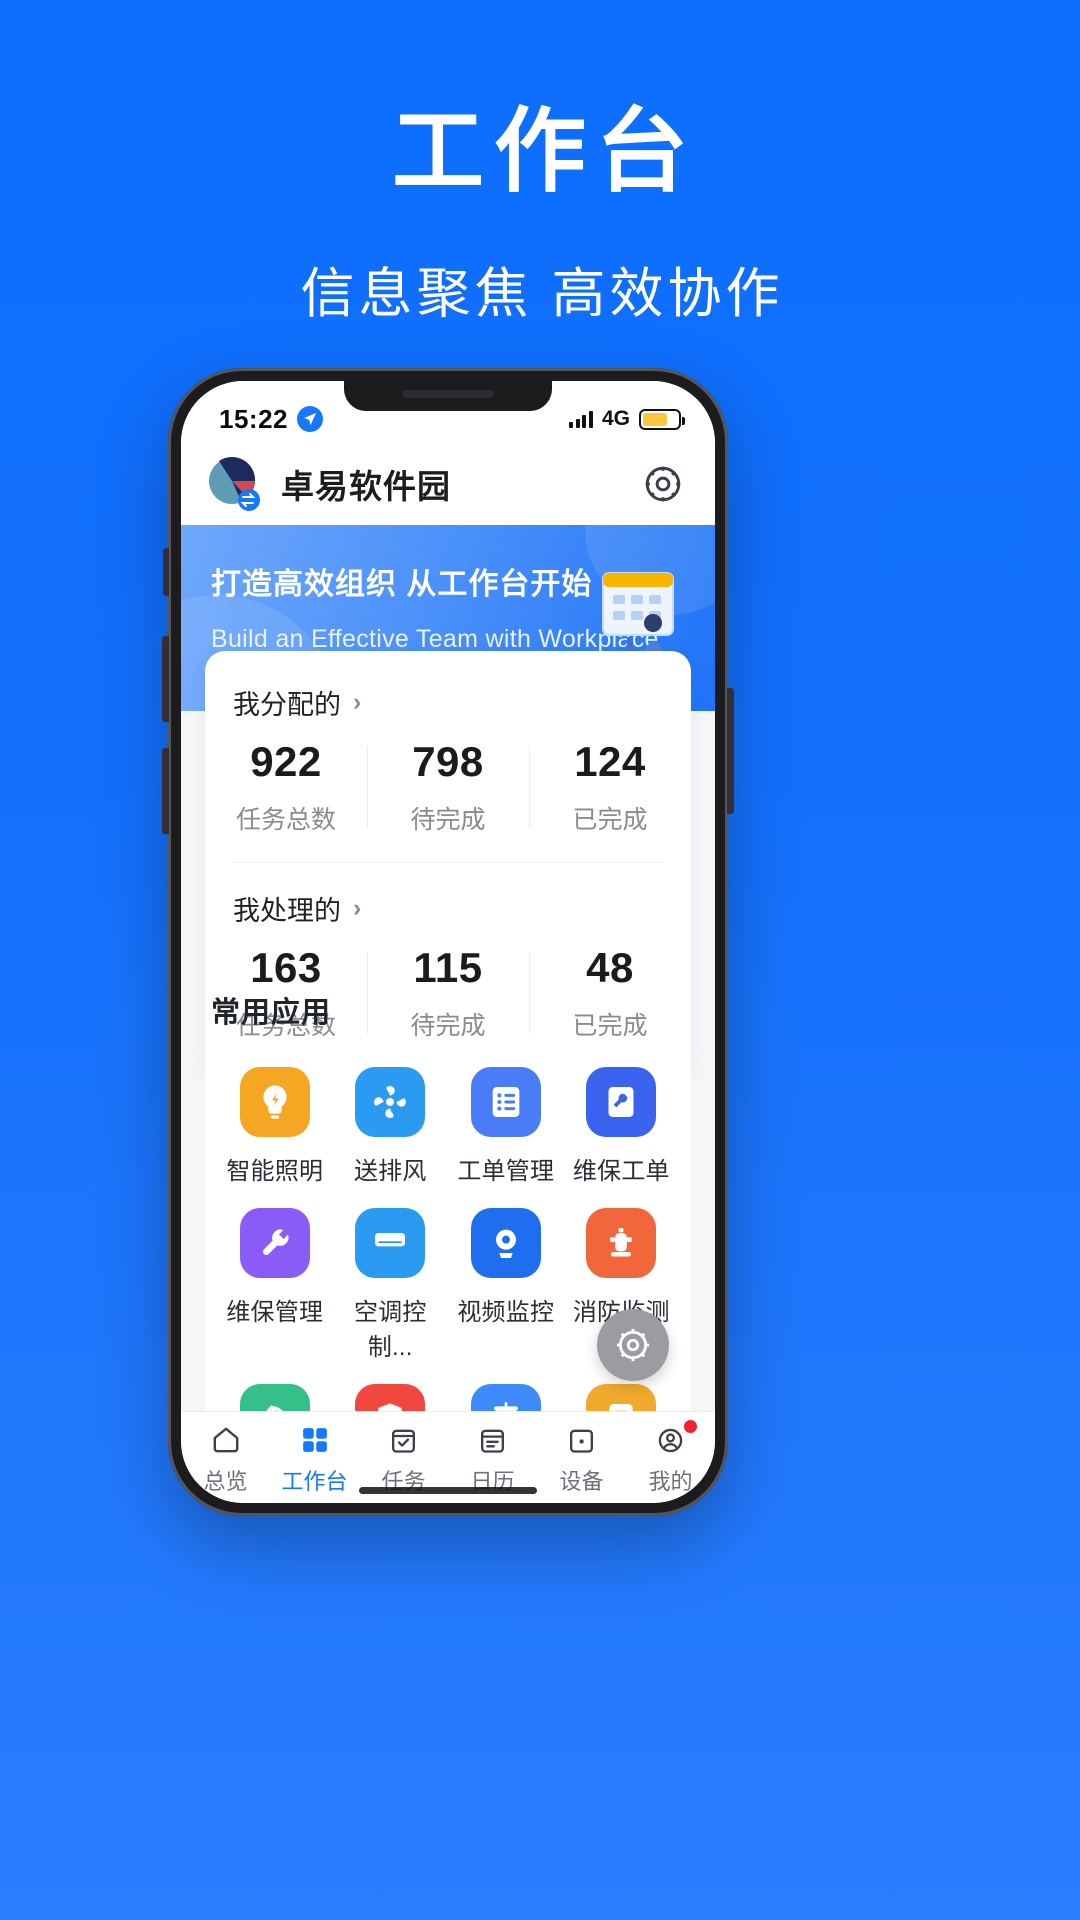  Describe the element at coordinates (621, 1243) in the screenshot. I see `fire-hydrant-icon` at that location.